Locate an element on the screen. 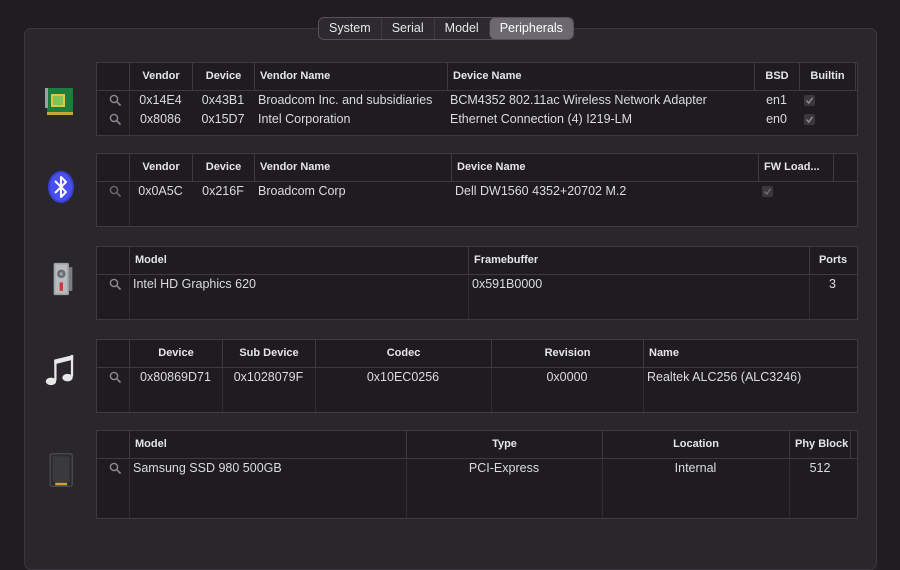 The height and width of the screenshot is (570, 900). tab-model: Model is located at coordinates (461, 28).